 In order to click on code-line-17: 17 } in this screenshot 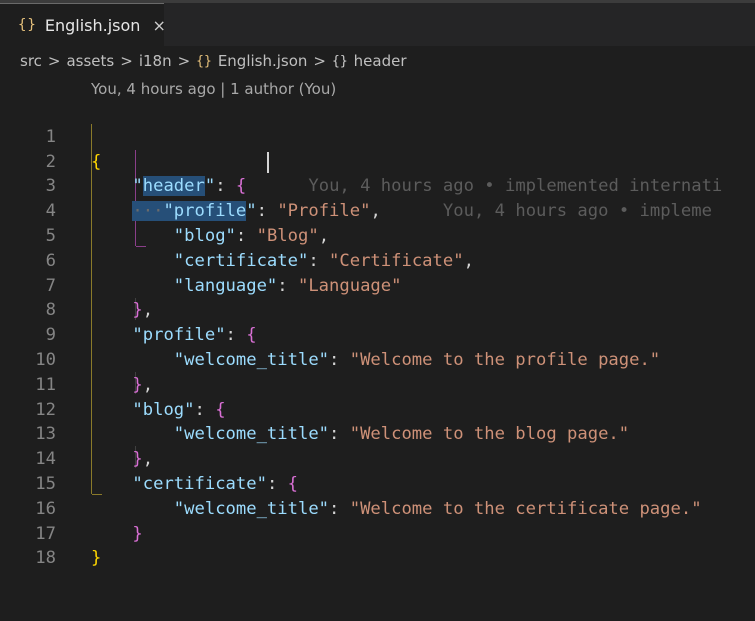, I will do `click(377, 533)`.